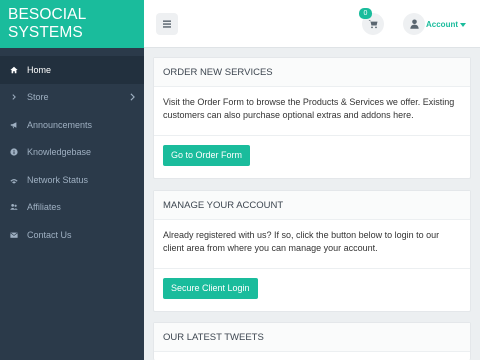 The width and height of the screenshot is (480, 360). I want to click on sidebar-item-label: Home, so click(39, 69).